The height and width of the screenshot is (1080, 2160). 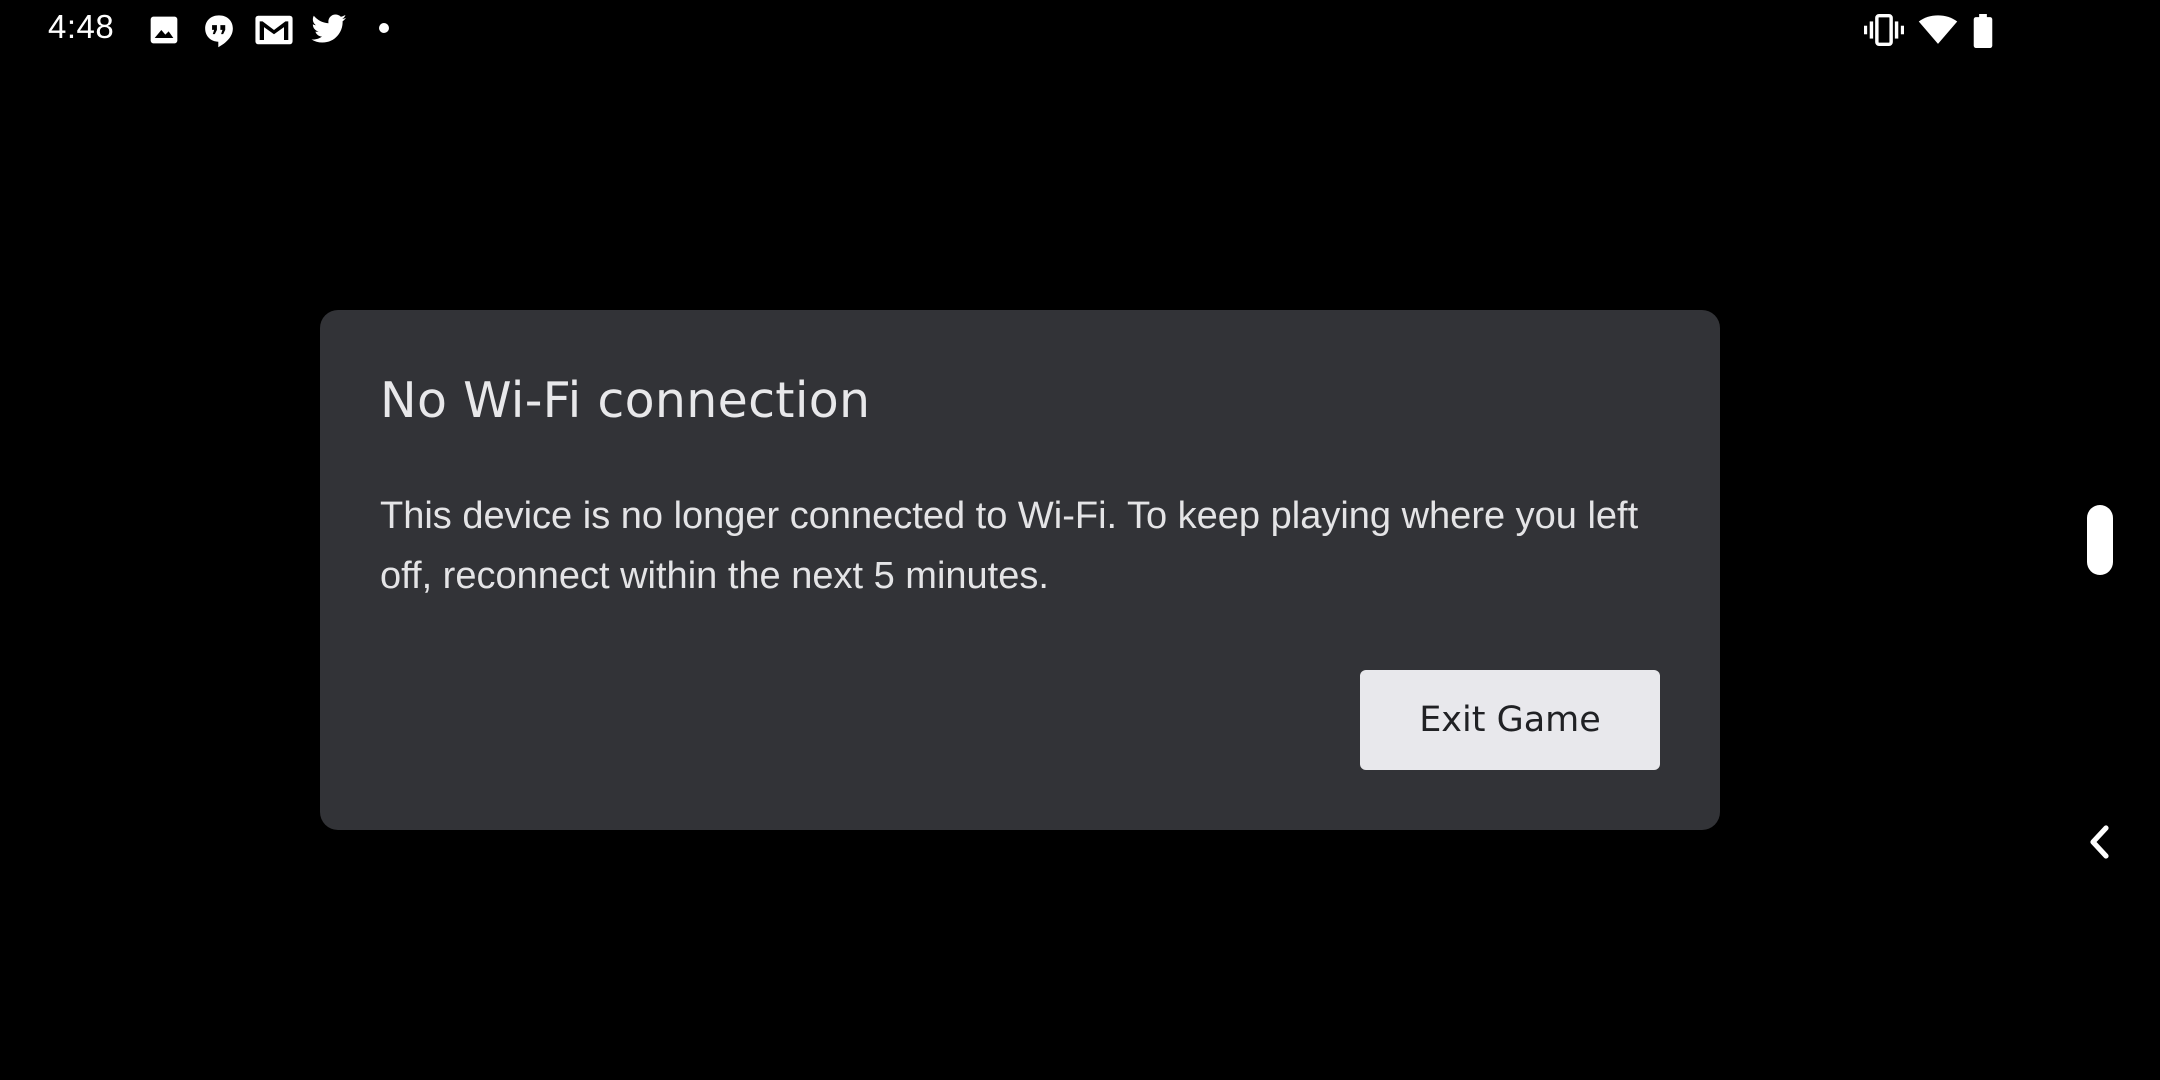 I want to click on status-bar: 4:48, so click(x=1080, y=30).